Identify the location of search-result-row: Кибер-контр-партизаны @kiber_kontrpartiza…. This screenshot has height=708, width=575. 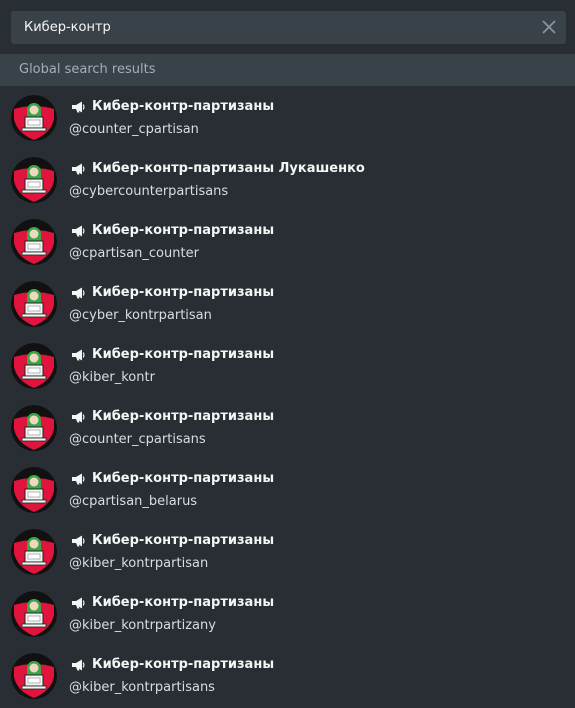
(287, 613).